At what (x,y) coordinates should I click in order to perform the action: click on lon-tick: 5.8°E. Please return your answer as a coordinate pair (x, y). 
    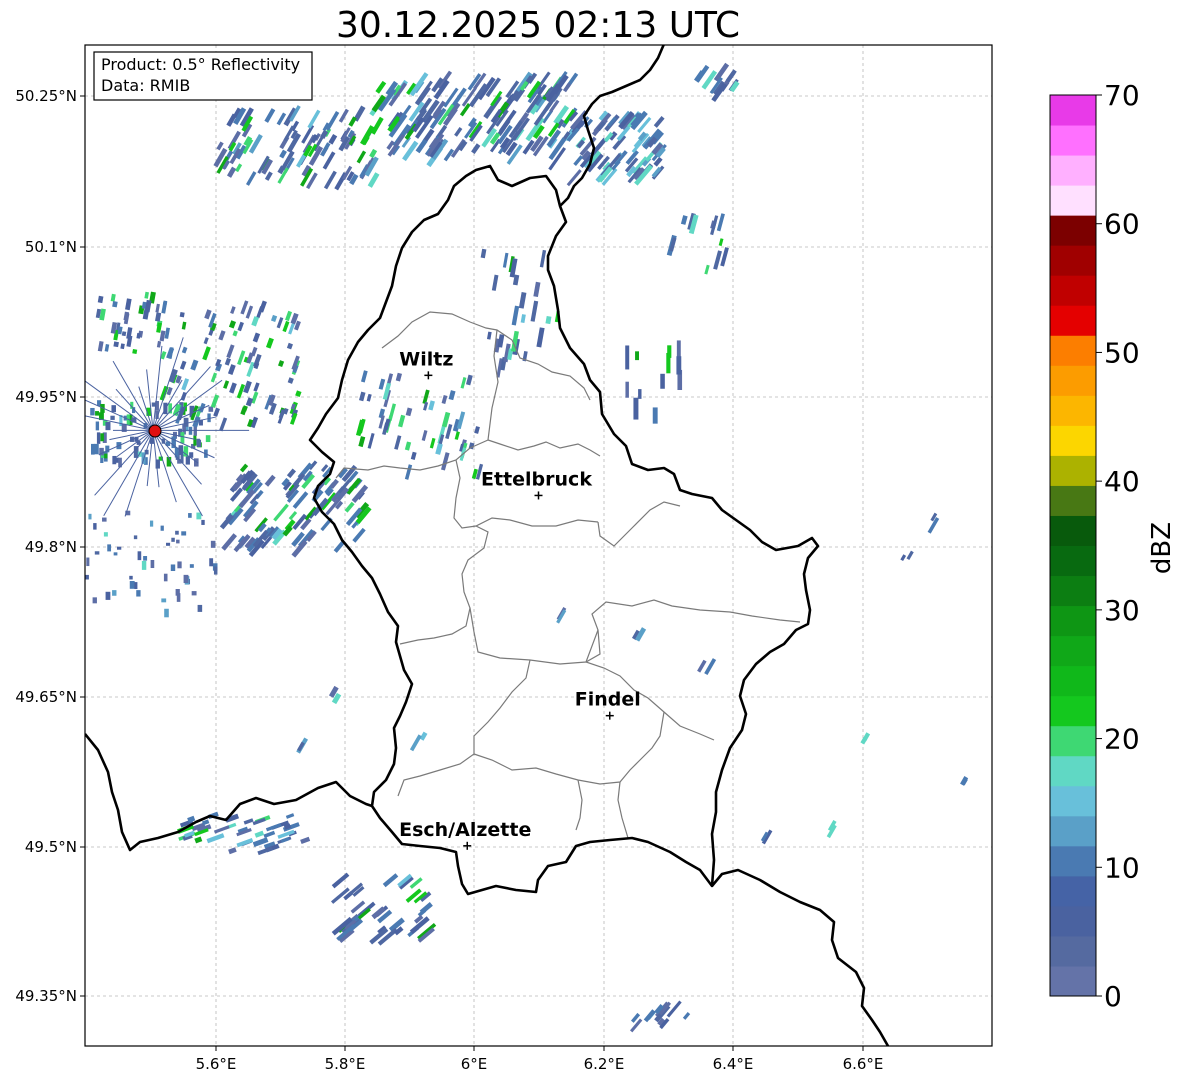
    Looking at the image, I should click on (345, 1064).